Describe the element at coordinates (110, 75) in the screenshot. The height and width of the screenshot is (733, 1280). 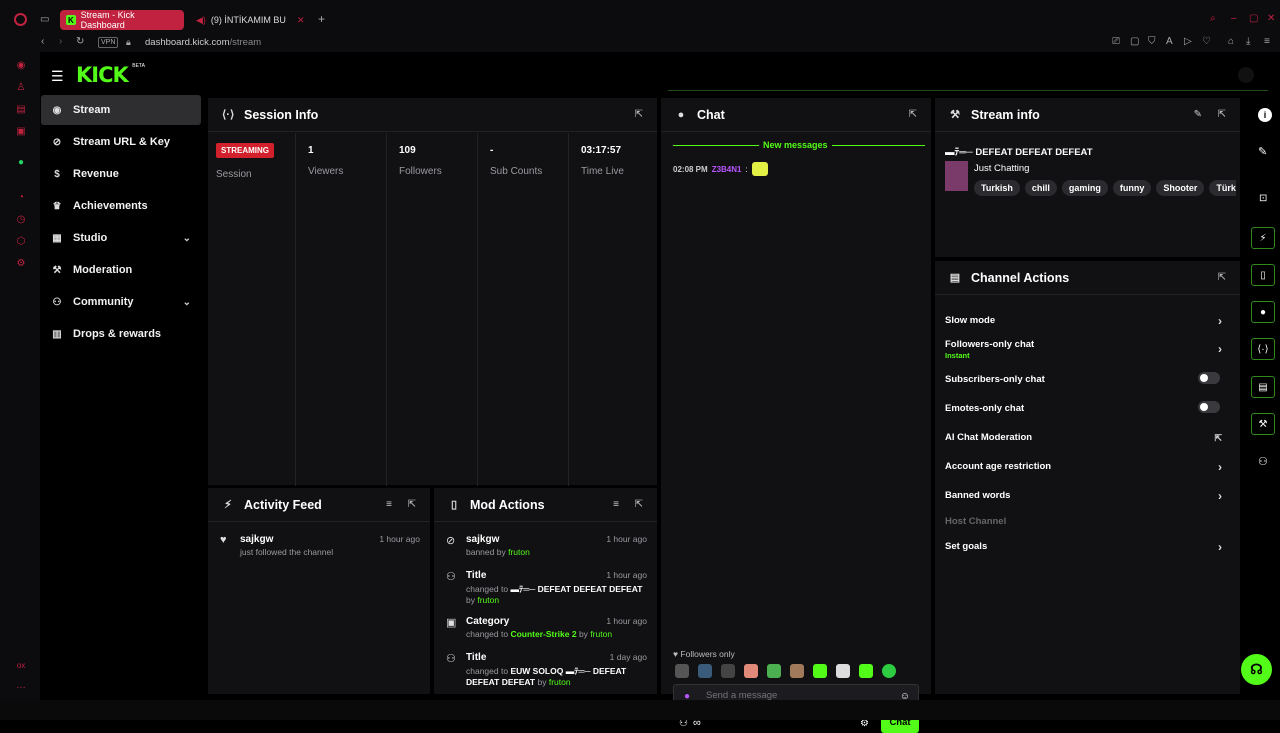
I see `kick-logo: KICK BETA` at that location.